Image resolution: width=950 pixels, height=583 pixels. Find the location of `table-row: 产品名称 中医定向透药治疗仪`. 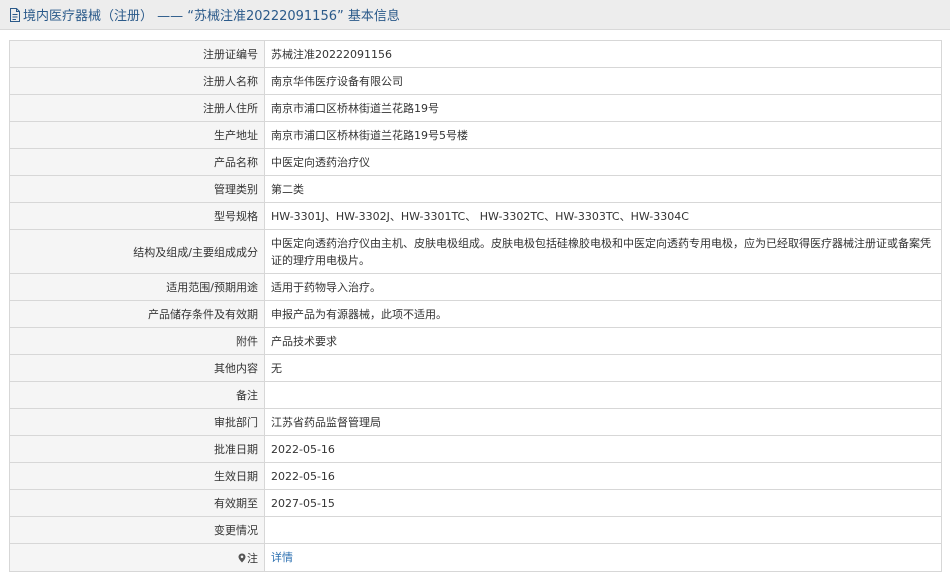

table-row: 产品名称 中医定向透药治疗仪 is located at coordinates (475, 162).